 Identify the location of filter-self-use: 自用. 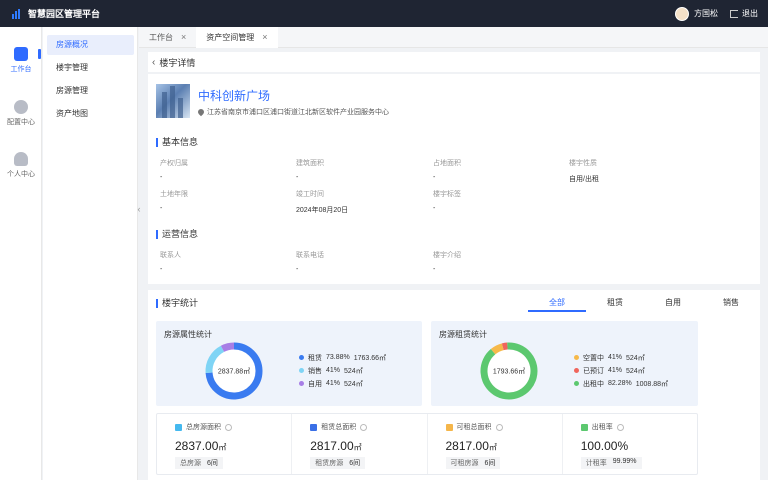
(673, 304).